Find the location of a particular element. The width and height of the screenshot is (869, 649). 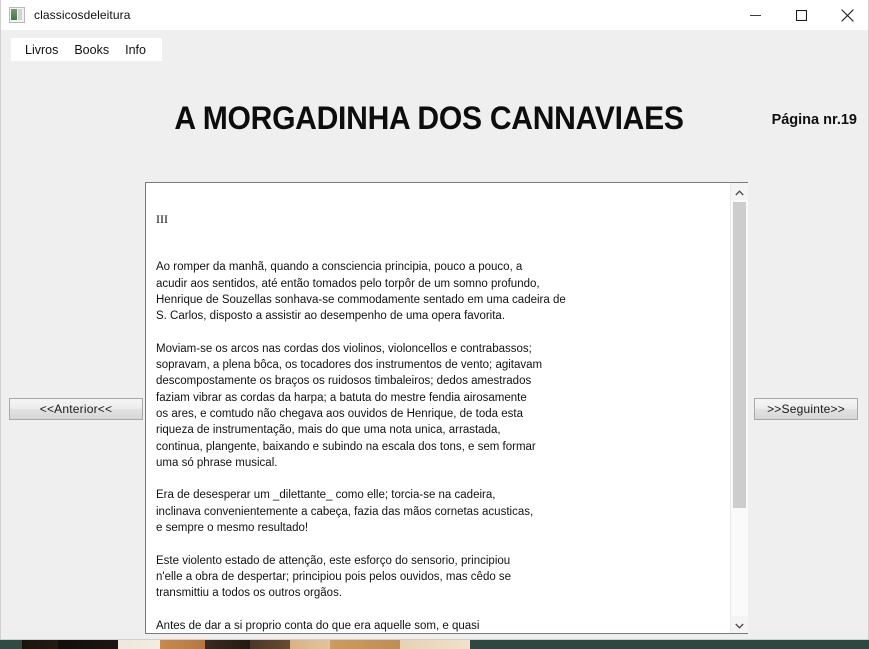

chevron-up-icon is located at coordinates (739, 192).